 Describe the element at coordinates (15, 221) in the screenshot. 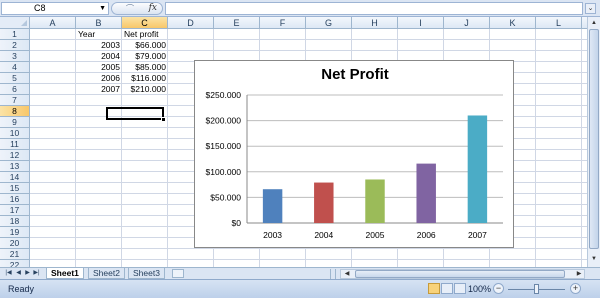

I see `row-header-18: 18` at that location.